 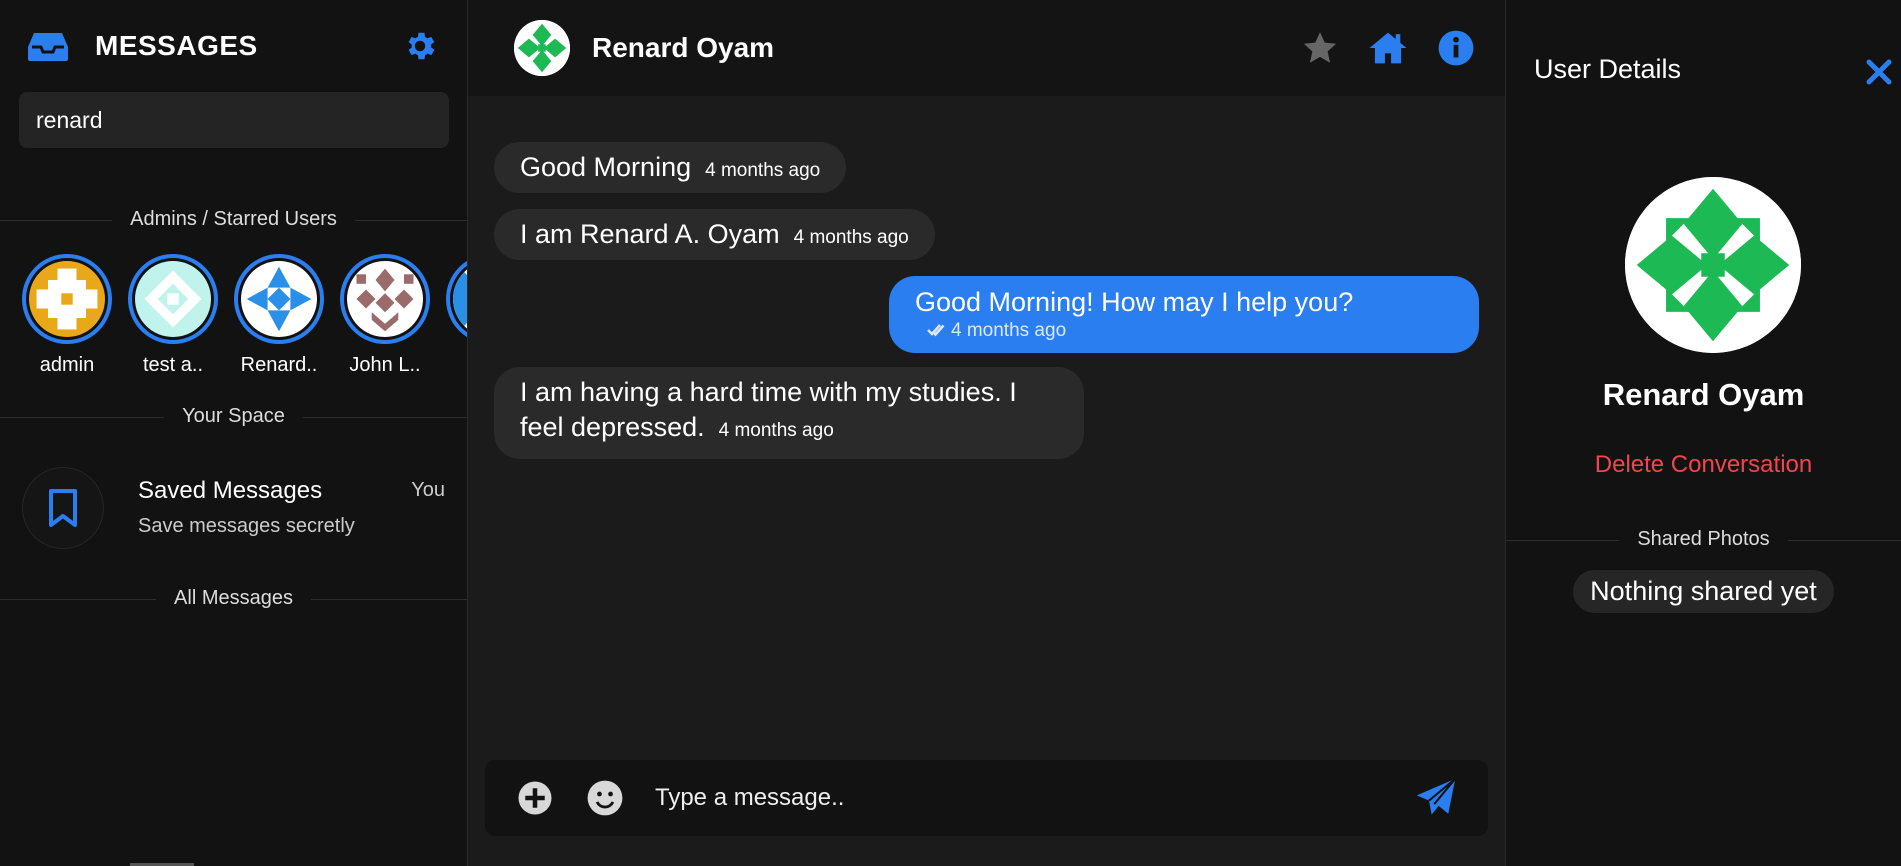 I want to click on all-messages-heading: All Messages, so click(x=233, y=598).